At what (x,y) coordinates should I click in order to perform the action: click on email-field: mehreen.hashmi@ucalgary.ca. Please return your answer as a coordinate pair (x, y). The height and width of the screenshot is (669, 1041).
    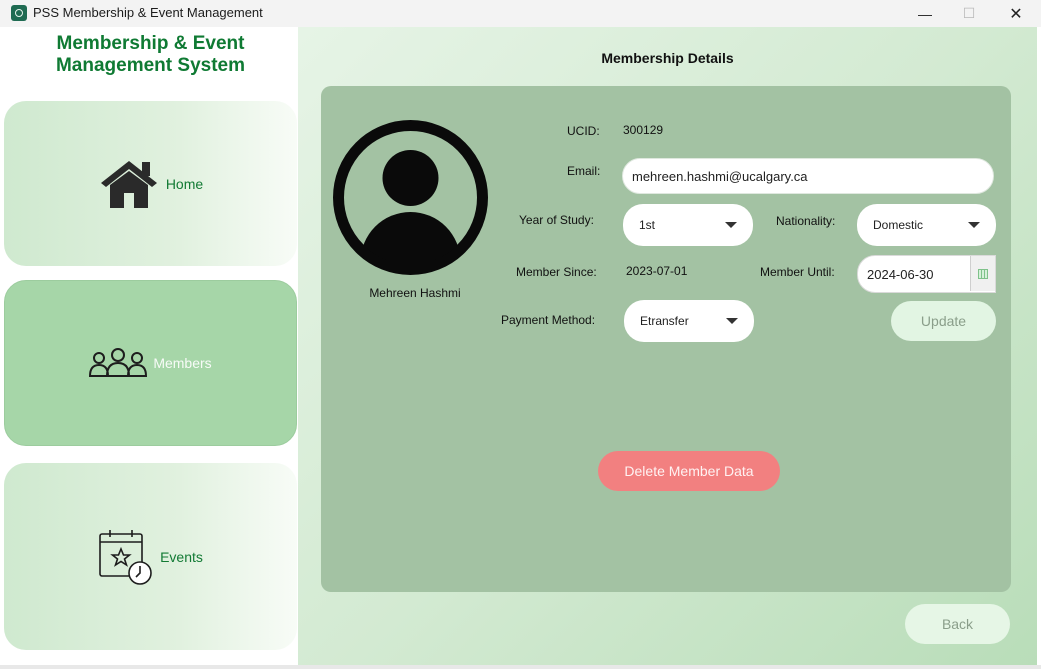
    Looking at the image, I should click on (808, 176).